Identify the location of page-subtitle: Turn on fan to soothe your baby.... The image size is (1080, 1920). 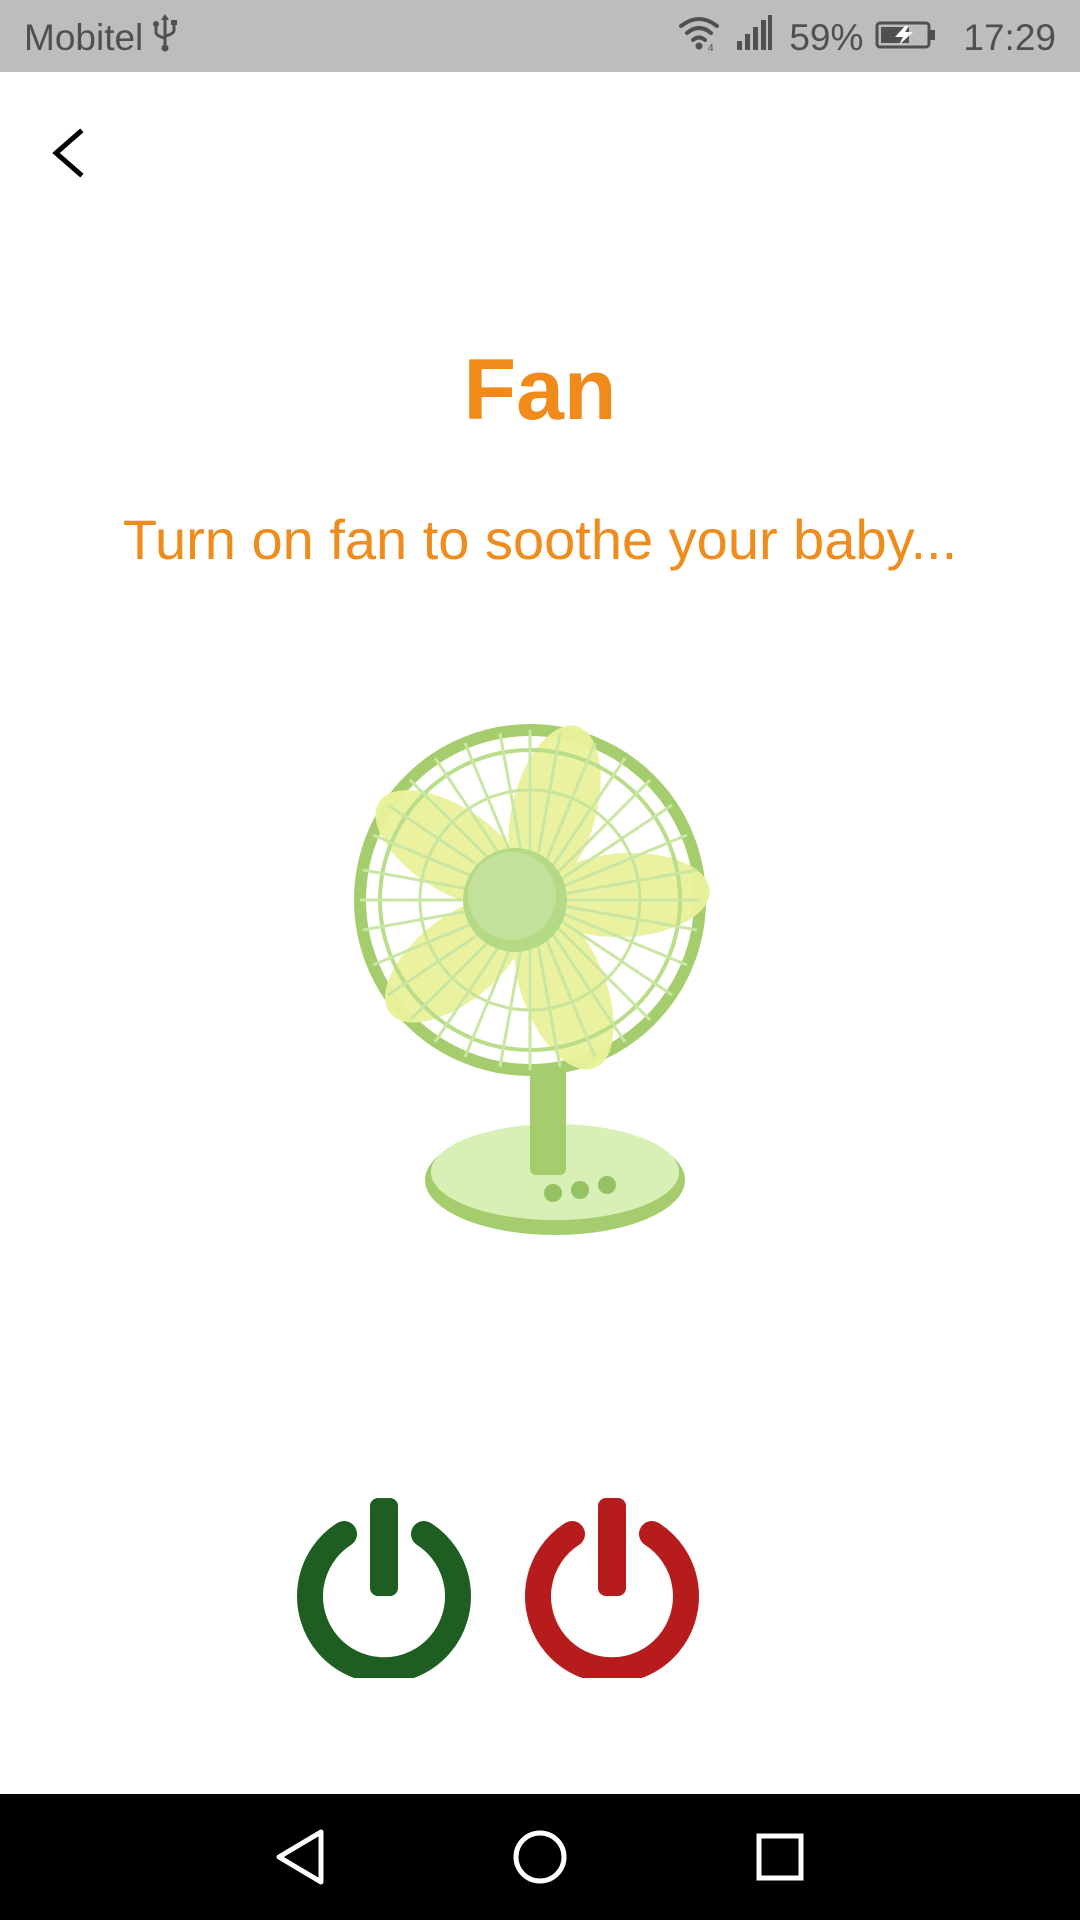
(540, 539).